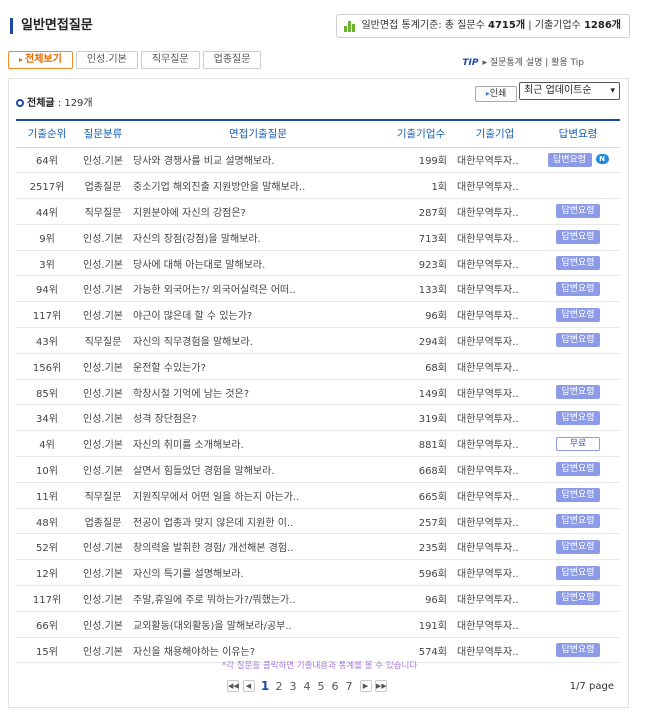 This screenshot has width=650, height=712. What do you see at coordinates (381, 686) in the screenshot?
I see `last-page-button: ▶▶` at bounding box center [381, 686].